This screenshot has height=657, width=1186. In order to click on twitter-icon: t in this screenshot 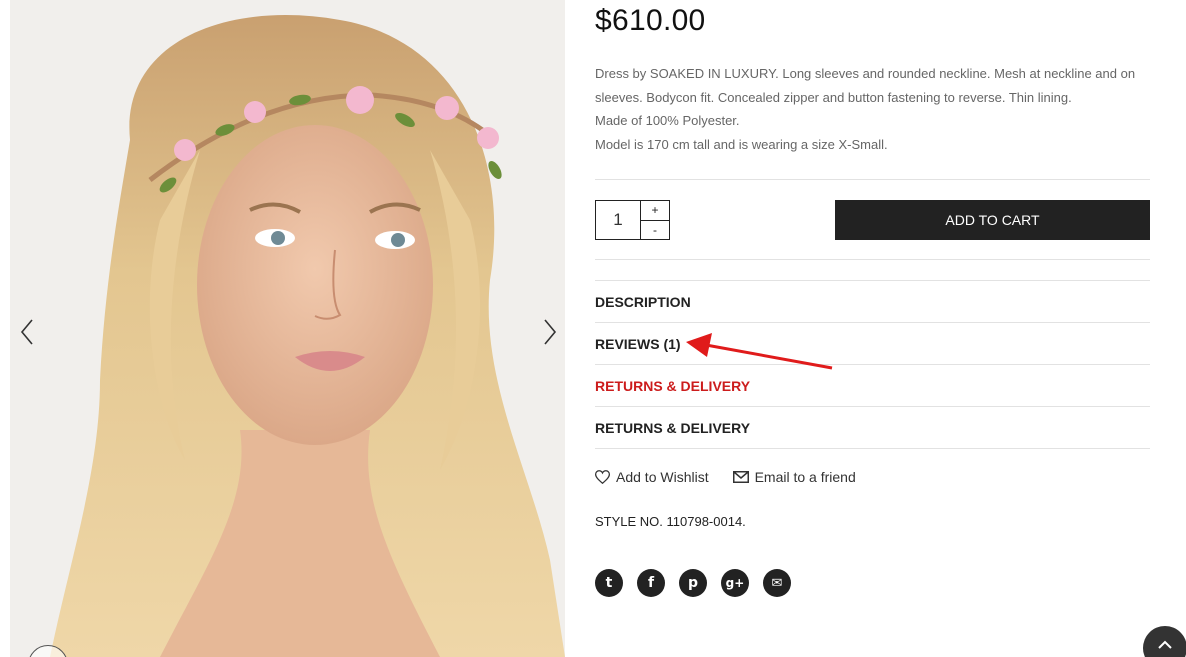, I will do `click(609, 583)`.